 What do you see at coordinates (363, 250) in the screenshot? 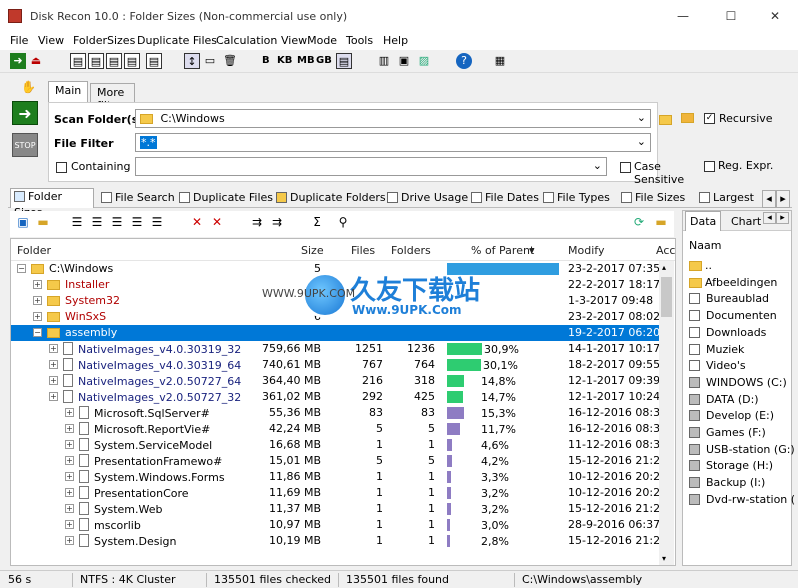
I see `column-files: Files` at bounding box center [363, 250].